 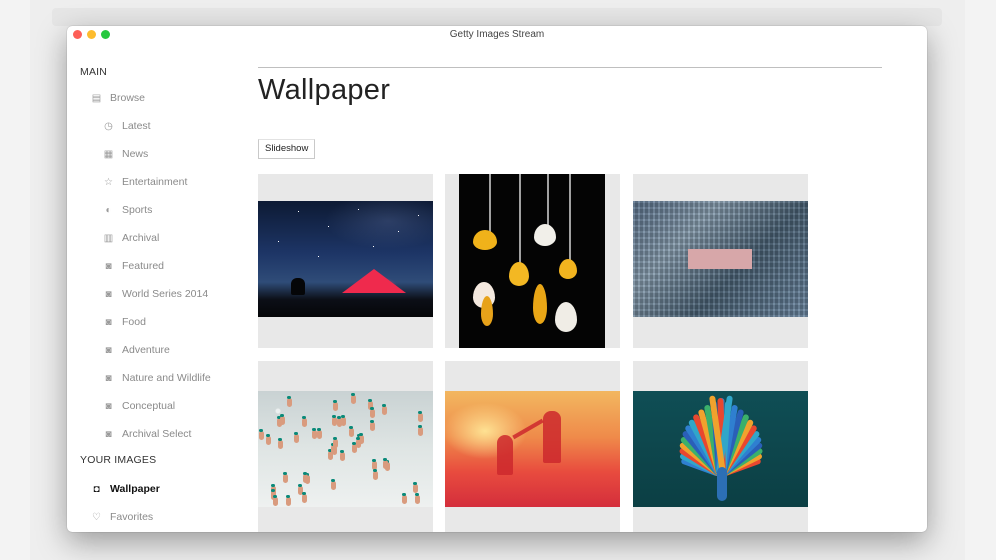 I want to click on title-divider, so click(x=570, y=67).